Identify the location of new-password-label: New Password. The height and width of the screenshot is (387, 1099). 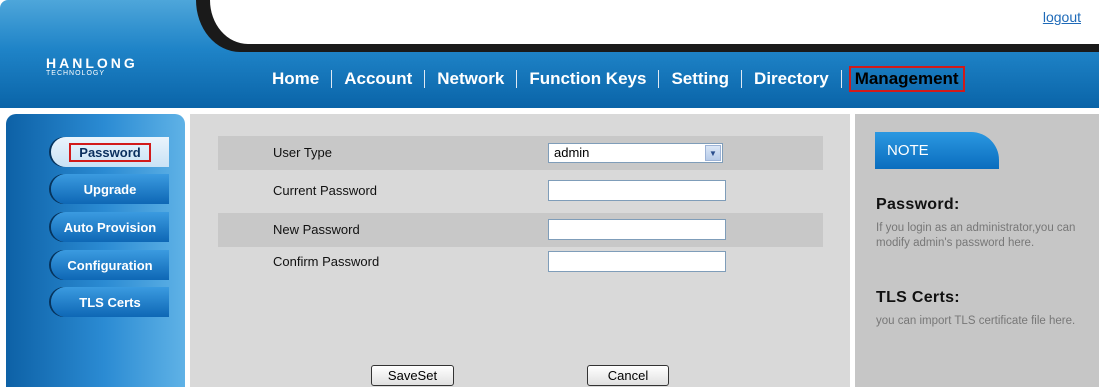
(316, 229).